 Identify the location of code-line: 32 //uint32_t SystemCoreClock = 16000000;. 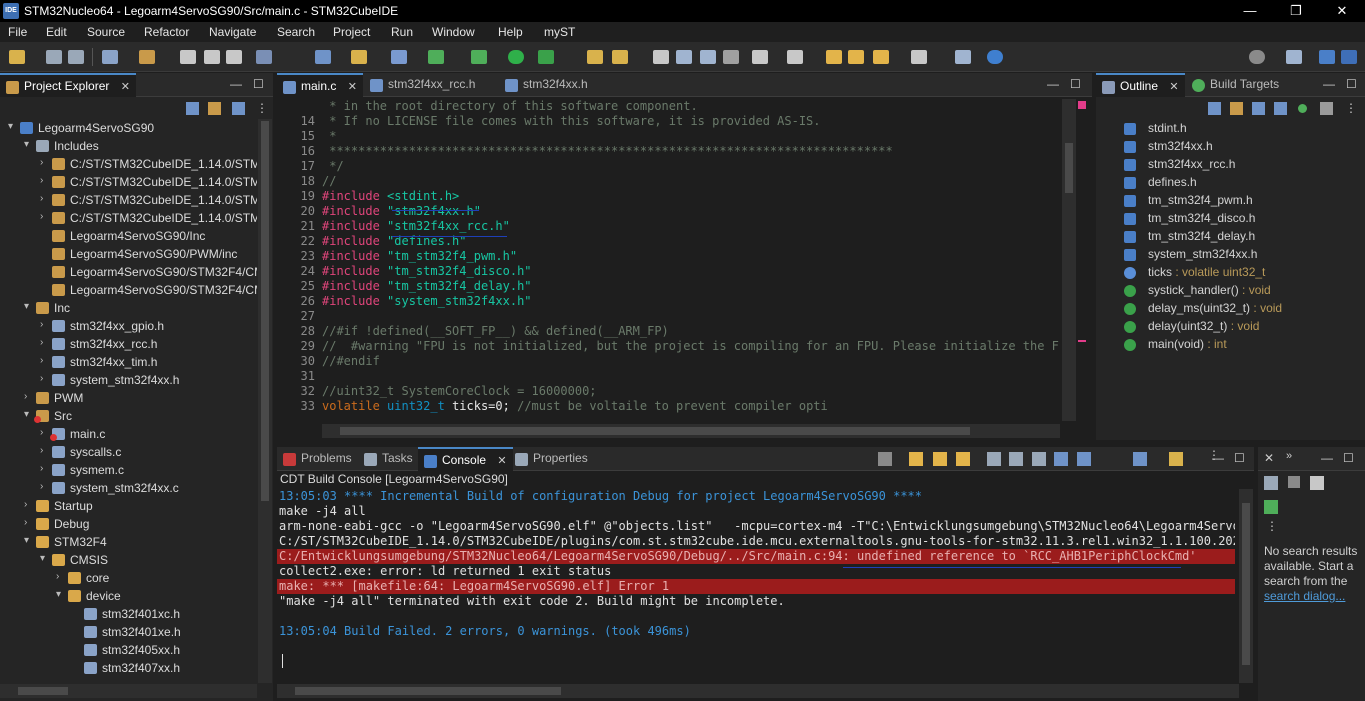
(668, 391).